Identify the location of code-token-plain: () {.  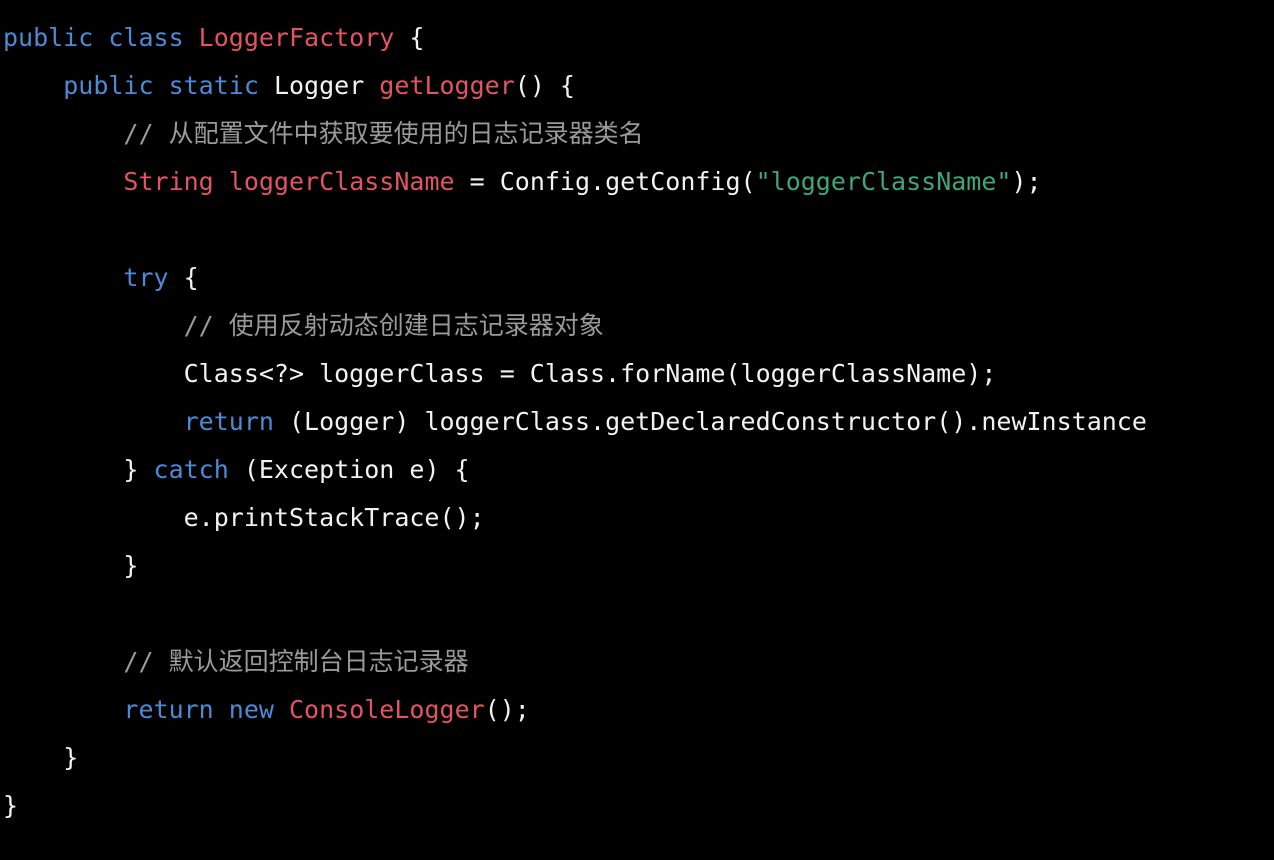
(544, 85).